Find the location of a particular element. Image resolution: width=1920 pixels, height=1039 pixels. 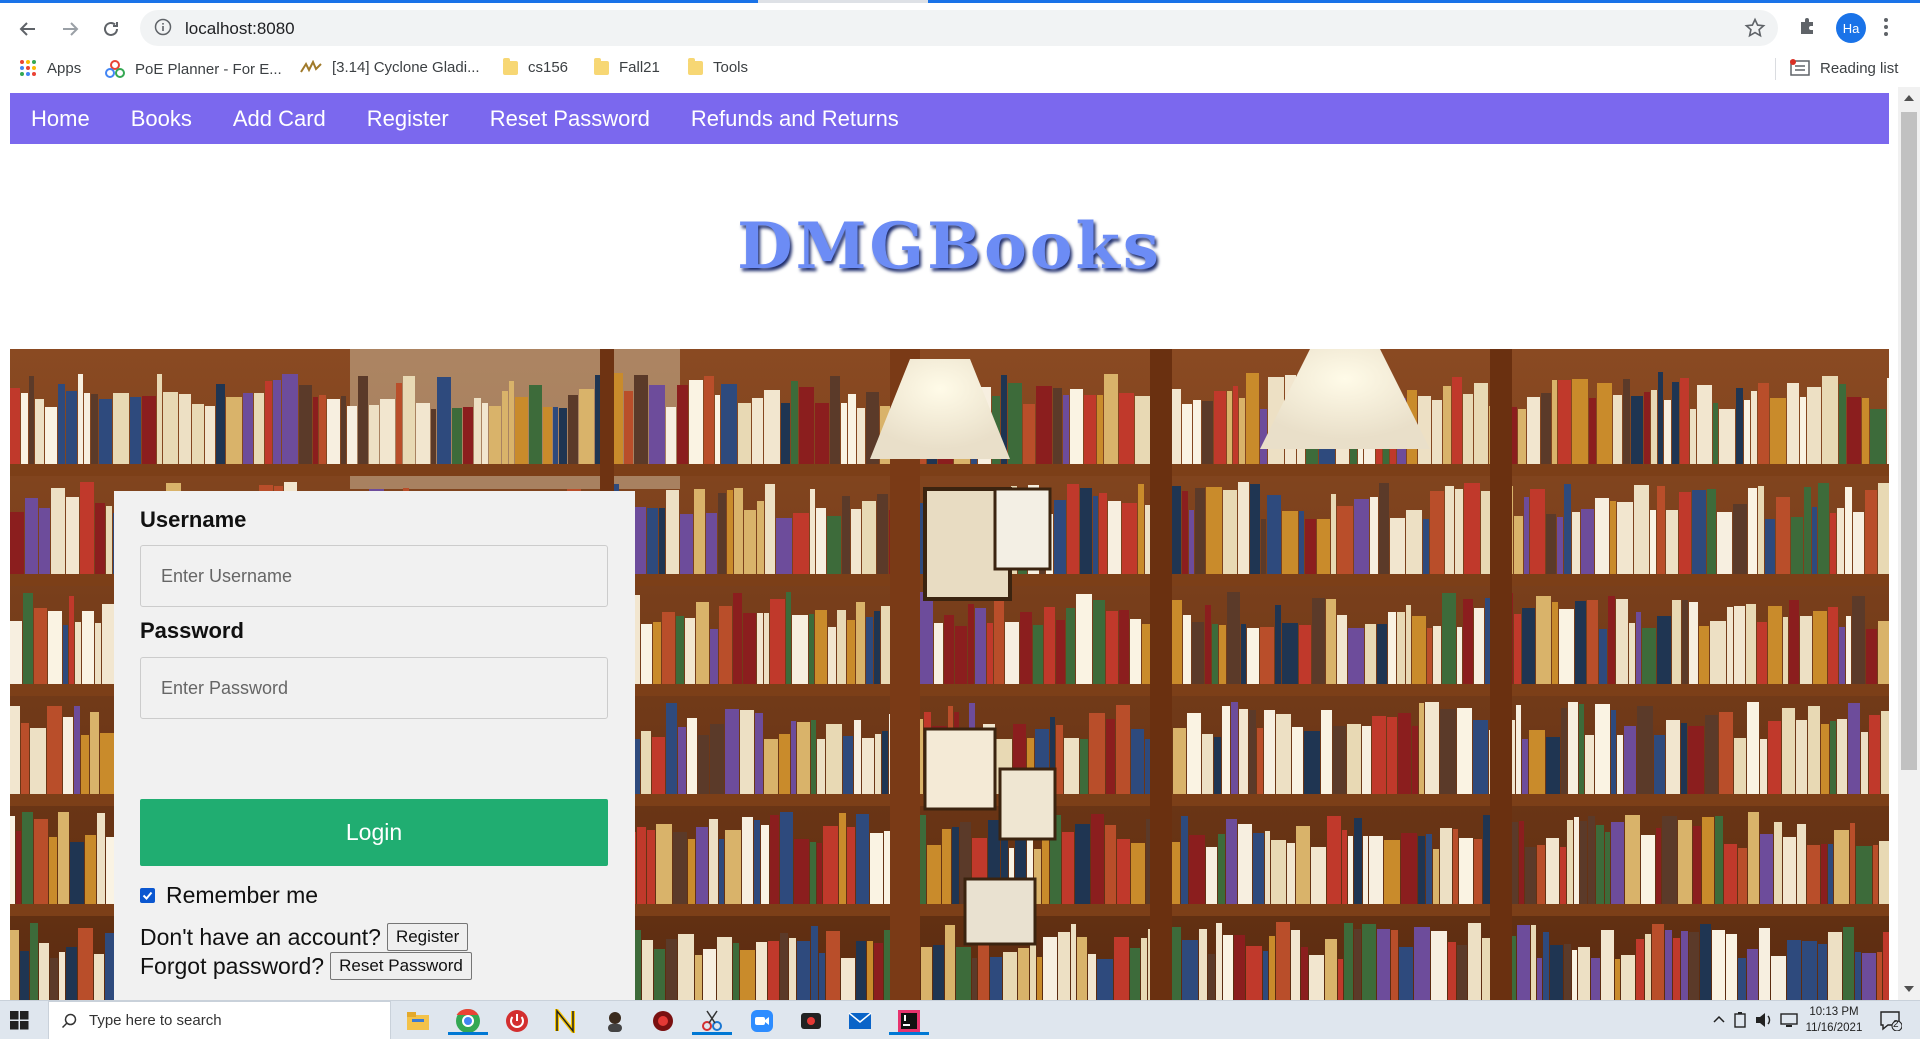

nav-home: Home is located at coordinates (60, 119).